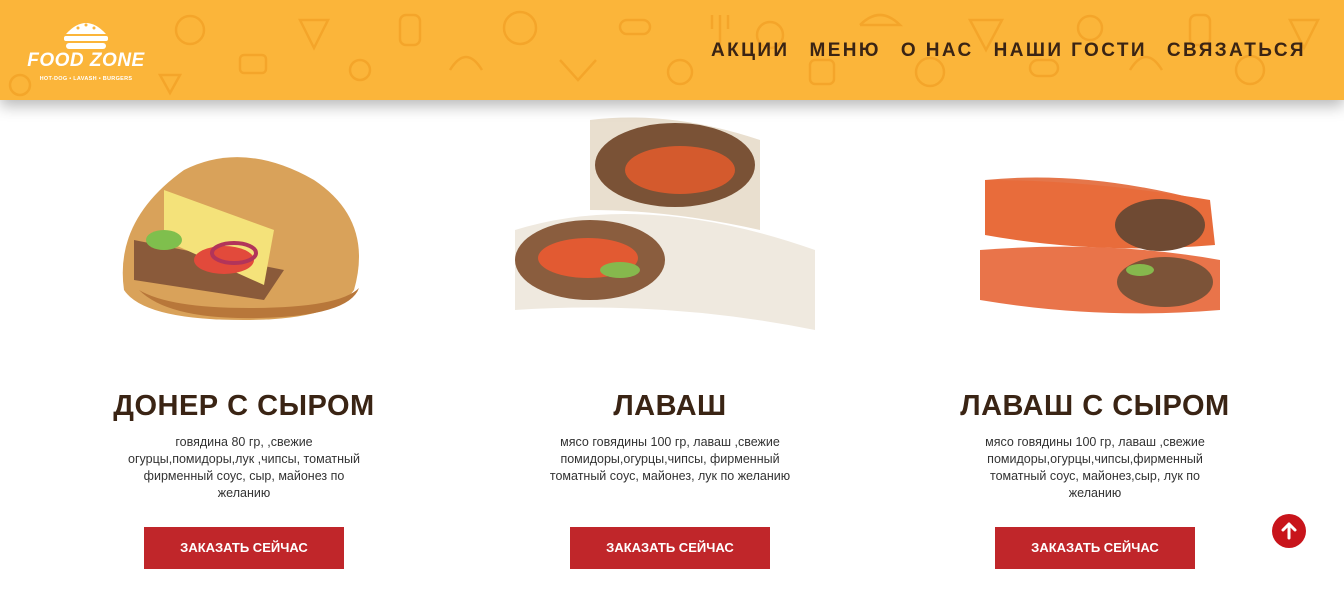 The image size is (1344, 608). Describe the element at coordinates (937, 51) in the screenshot. I see `nav-link-about: О НАС` at that location.